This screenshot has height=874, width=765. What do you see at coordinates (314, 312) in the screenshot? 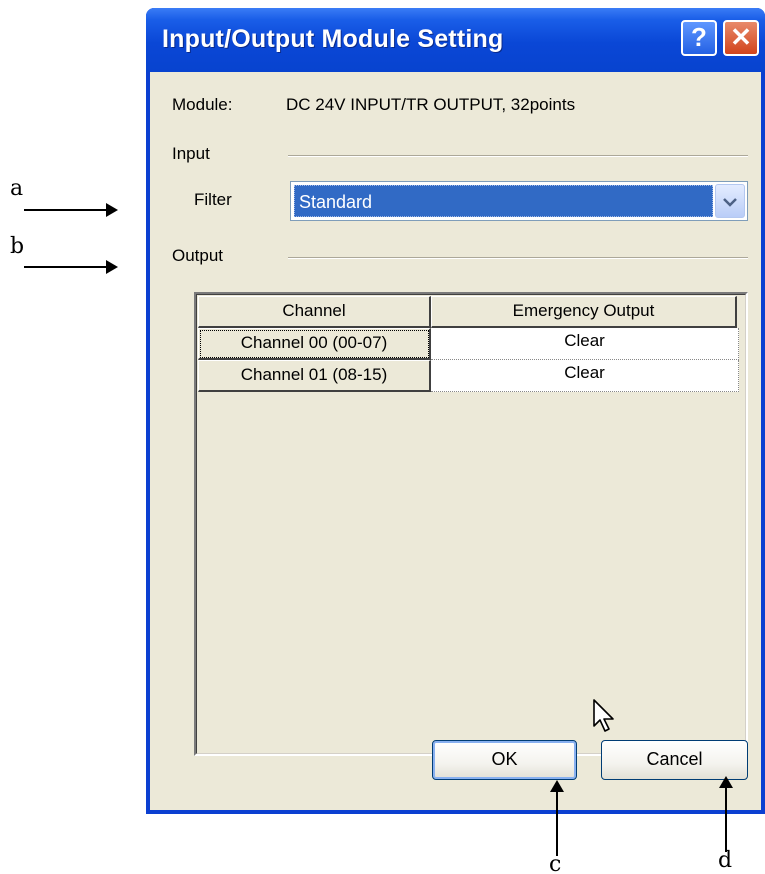
I see `column-header-channel: Channel` at bounding box center [314, 312].